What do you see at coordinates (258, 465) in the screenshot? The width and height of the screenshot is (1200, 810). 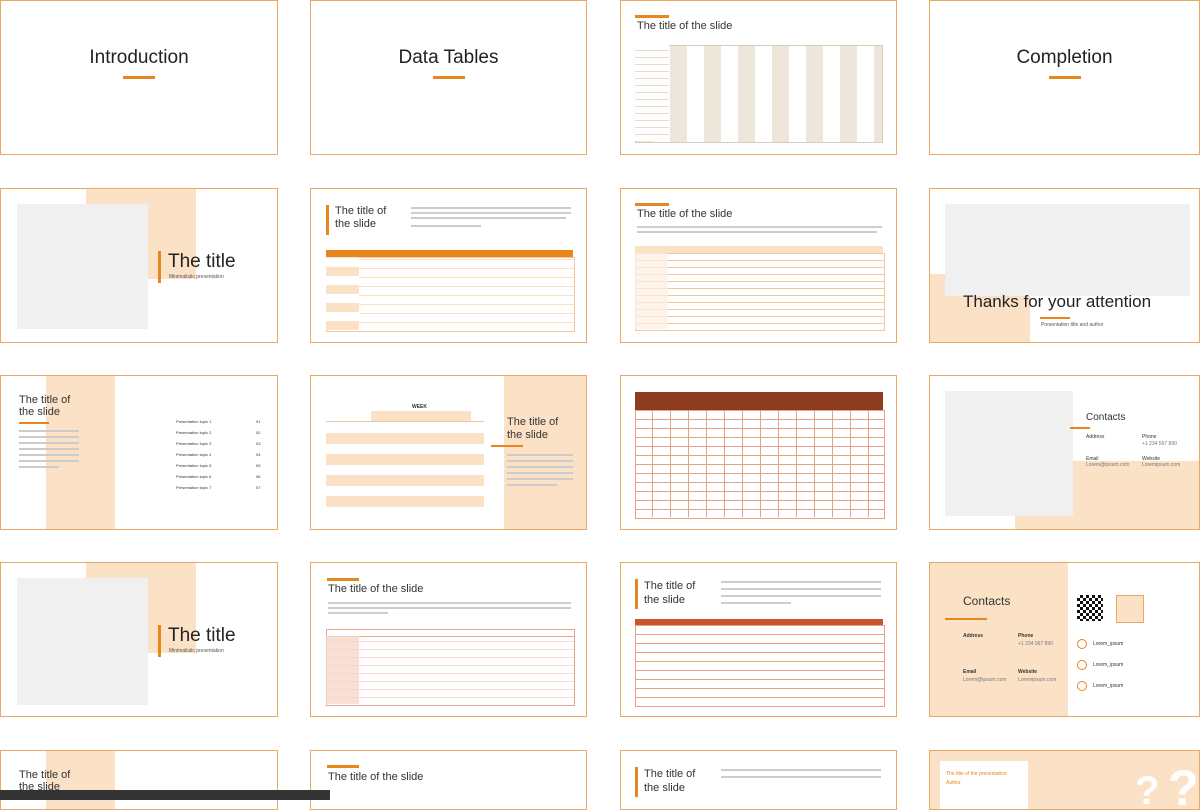 I see `topic-number: 05` at bounding box center [258, 465].